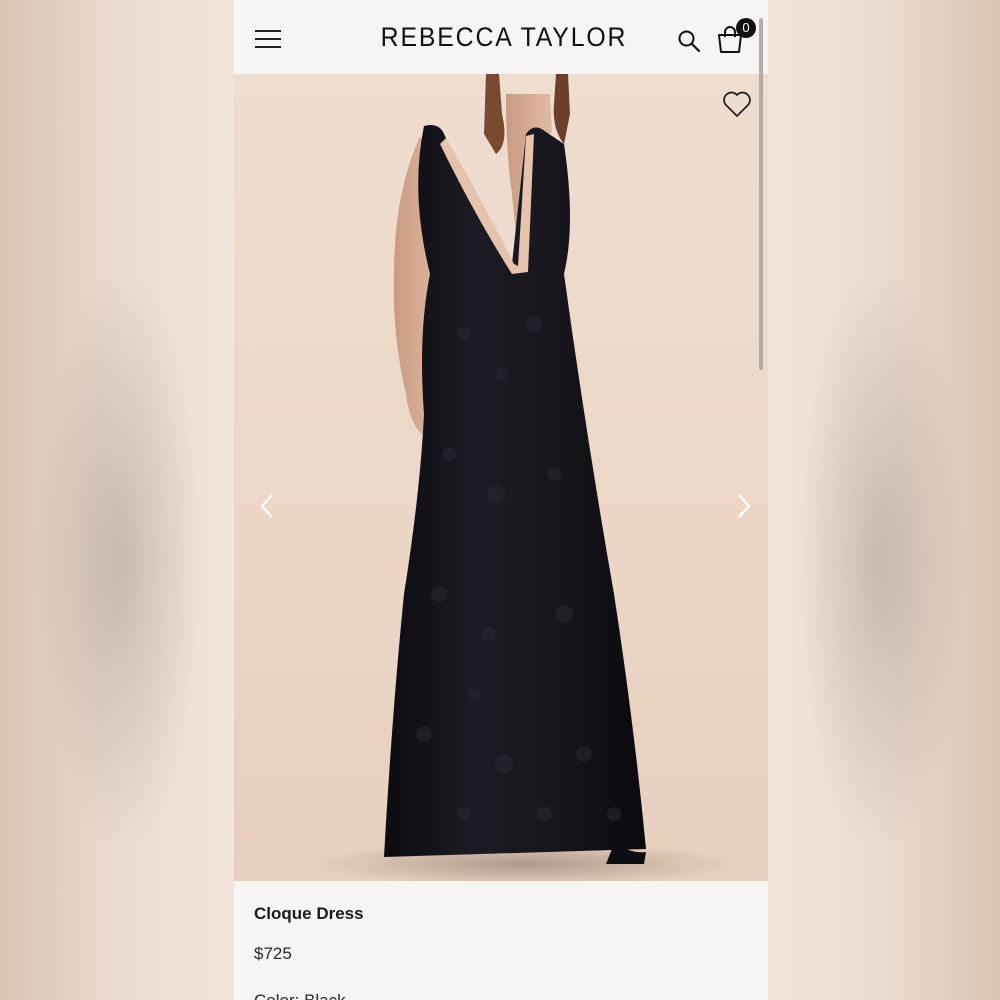 The height and width of the screenshot is (1000, 1000). I want to click on search-icon, so click(689, 41).